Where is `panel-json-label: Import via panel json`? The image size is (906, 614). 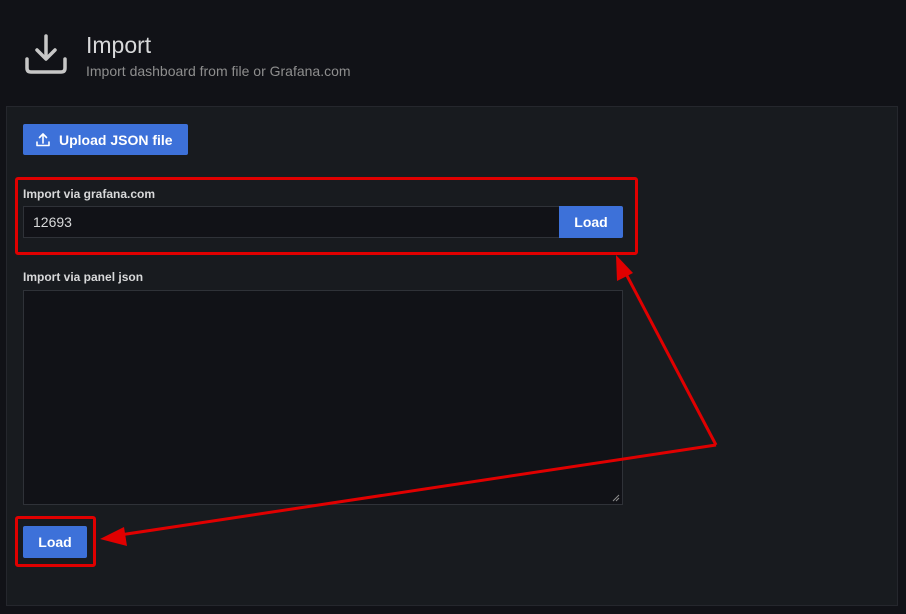
panel-json-label: Import via panel json is located at coordinates (83, 277).